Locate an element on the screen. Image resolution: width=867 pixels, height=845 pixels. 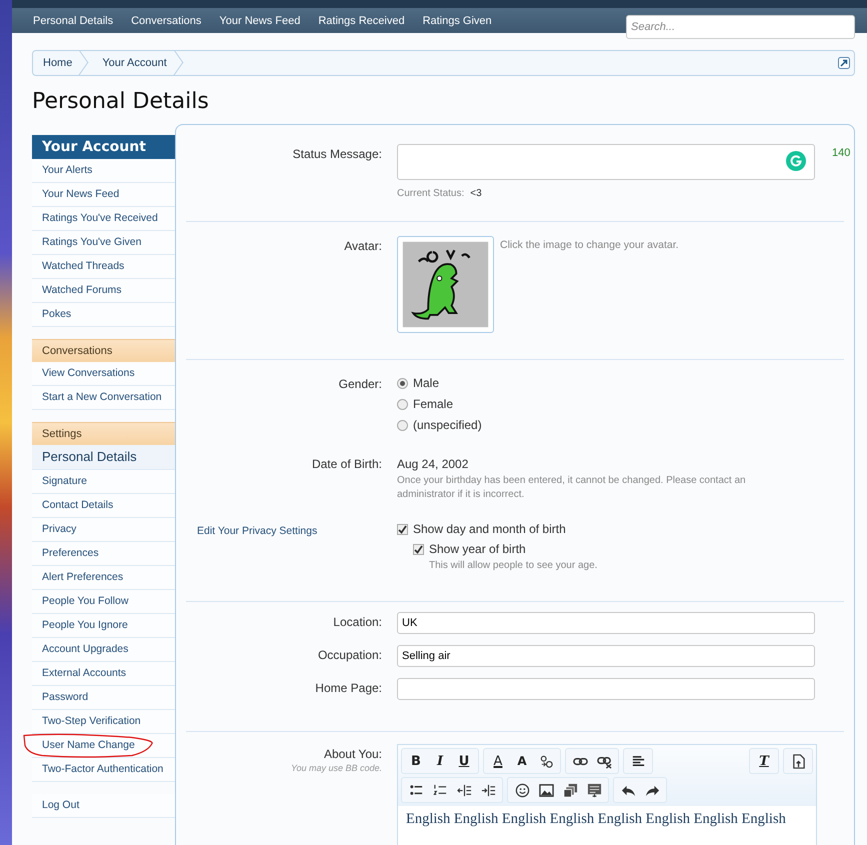
indent-icon is located at coordinates (488, 790).